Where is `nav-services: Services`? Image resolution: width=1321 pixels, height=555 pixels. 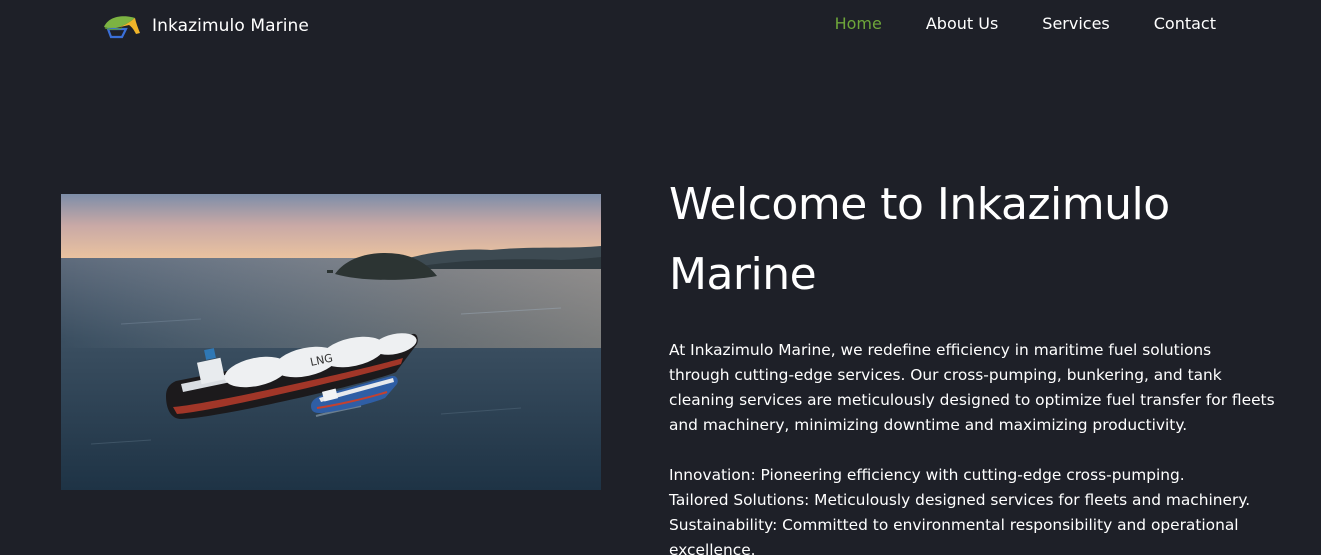
nav-services: Services is located at coordinates (1075, 23).